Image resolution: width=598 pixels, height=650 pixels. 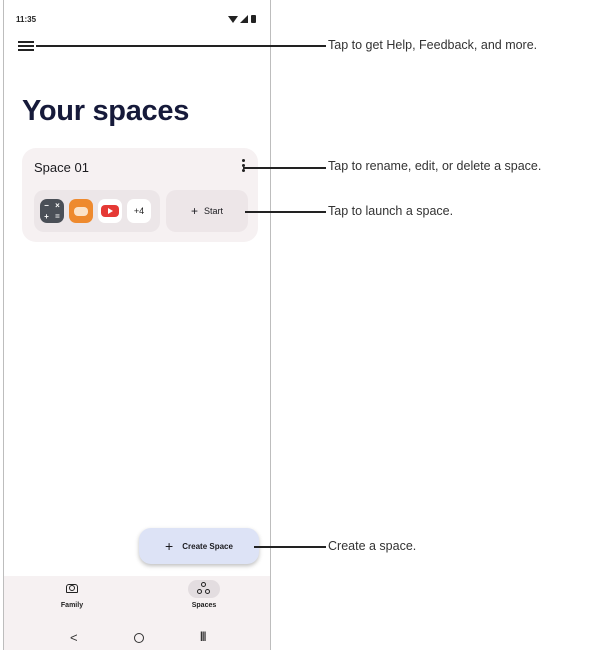 What do you see at coordinates (284, 168) in the screenshot?
I see `callout-line-kebab` at bounding box center [284, 168].